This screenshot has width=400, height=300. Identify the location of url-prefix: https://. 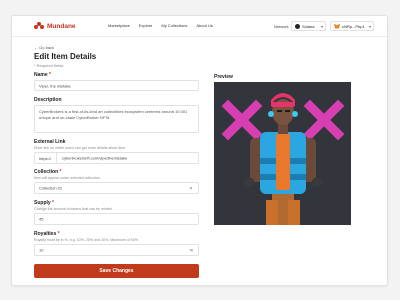
(46, 158).